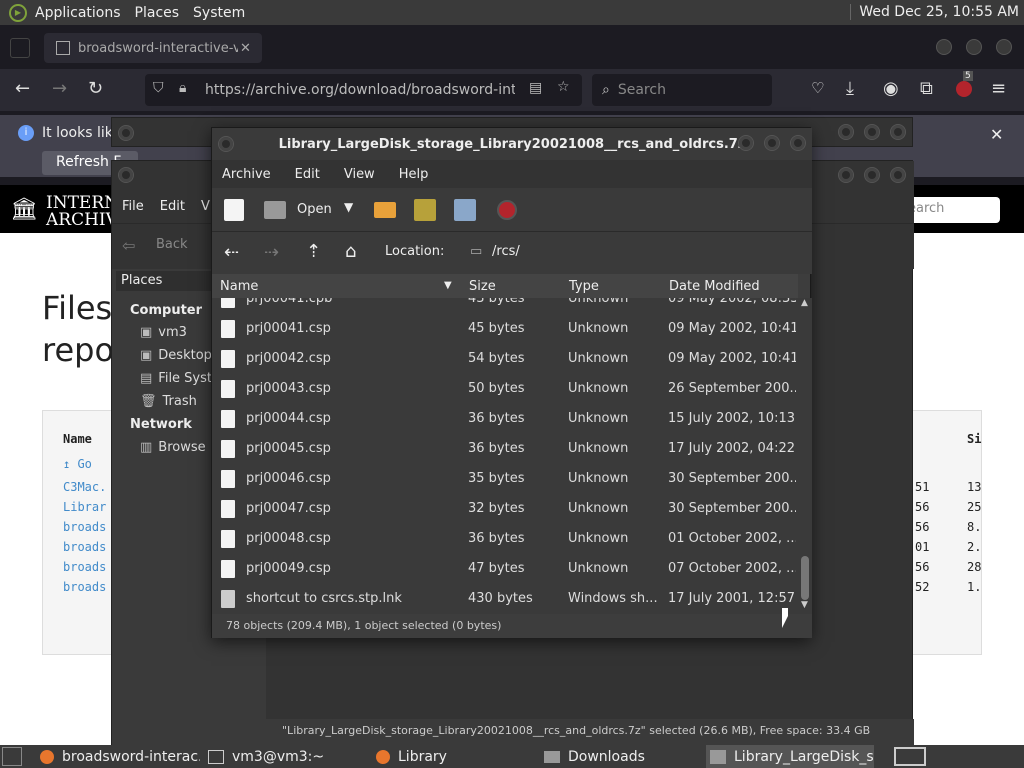 Image resolution: width=1024 pixels, height=768 pixels. I want to click on scroll-up-icon: ▲, so click(804, 303).